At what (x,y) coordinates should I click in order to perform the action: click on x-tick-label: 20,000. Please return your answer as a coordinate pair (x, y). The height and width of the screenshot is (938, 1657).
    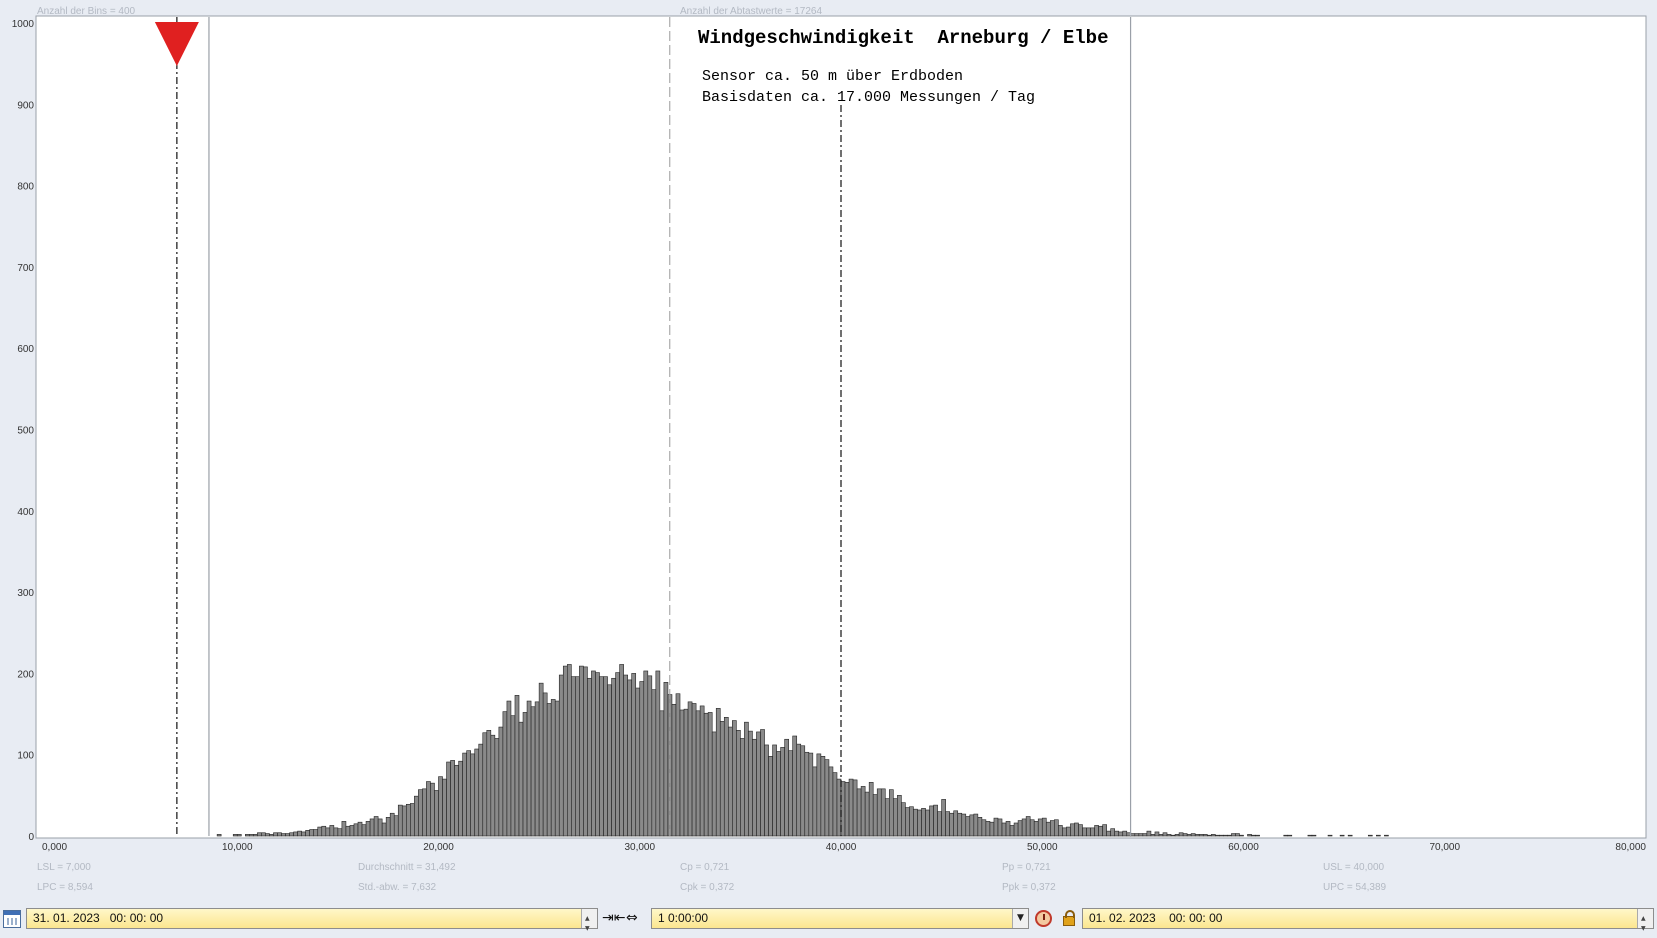
    Looking at the image, I should click on (438, 847).